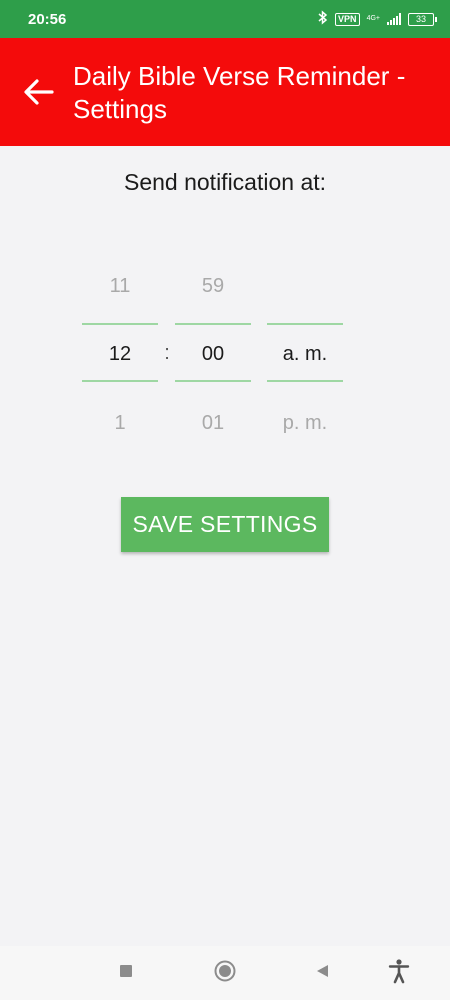 The width and height of the screenshot is (450, 1000). I want to click on system-back-button, so click(322, 973).